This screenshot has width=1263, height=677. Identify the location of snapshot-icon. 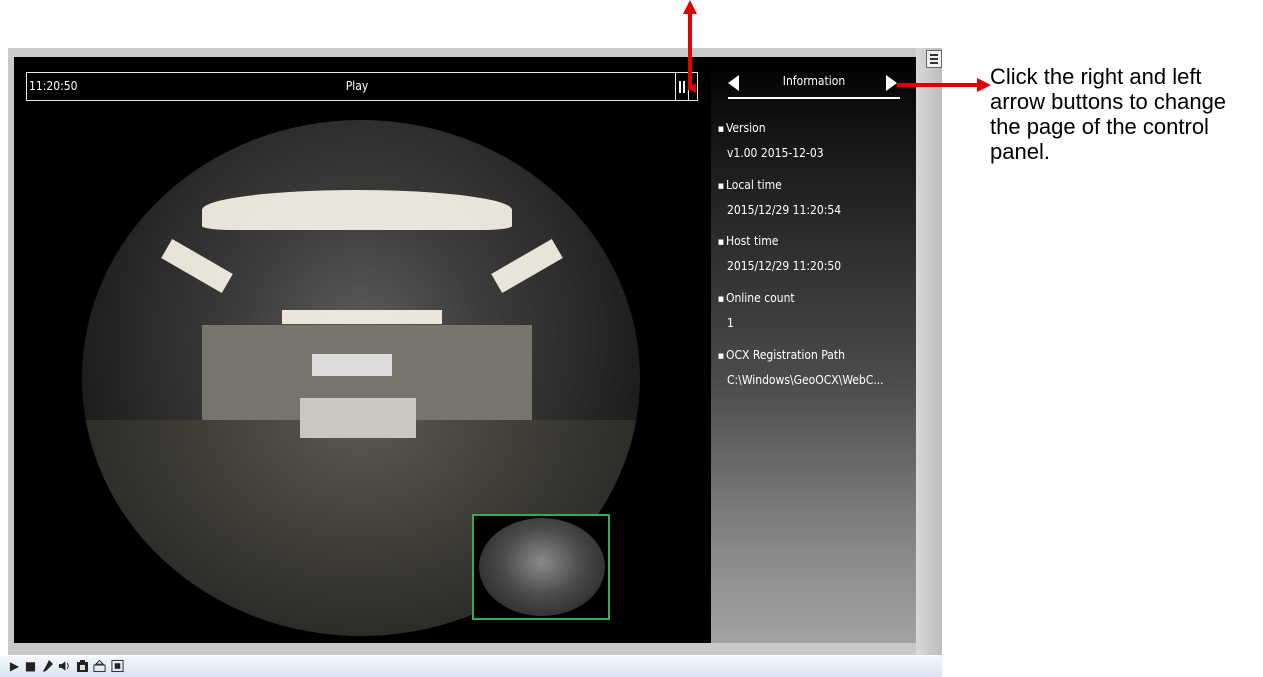
(82, 666).